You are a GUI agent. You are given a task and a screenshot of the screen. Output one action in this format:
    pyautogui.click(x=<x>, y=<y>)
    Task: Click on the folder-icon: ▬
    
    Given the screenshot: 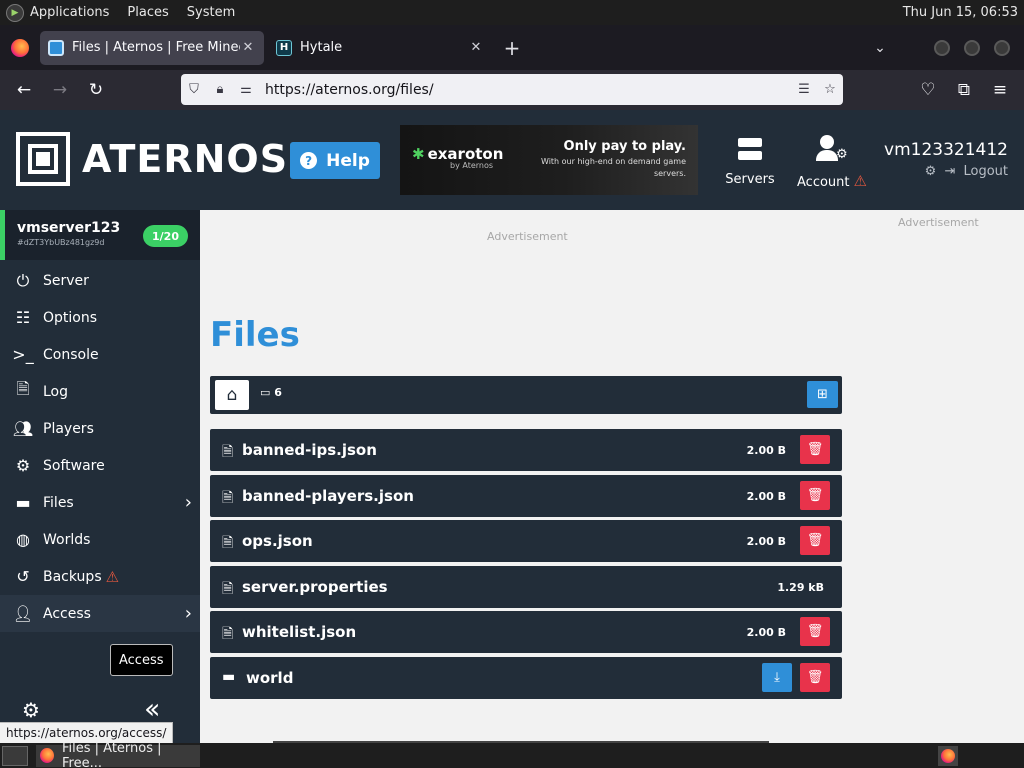 What is the action you would take?
    pyautogui.click(x=23, y=502)
    